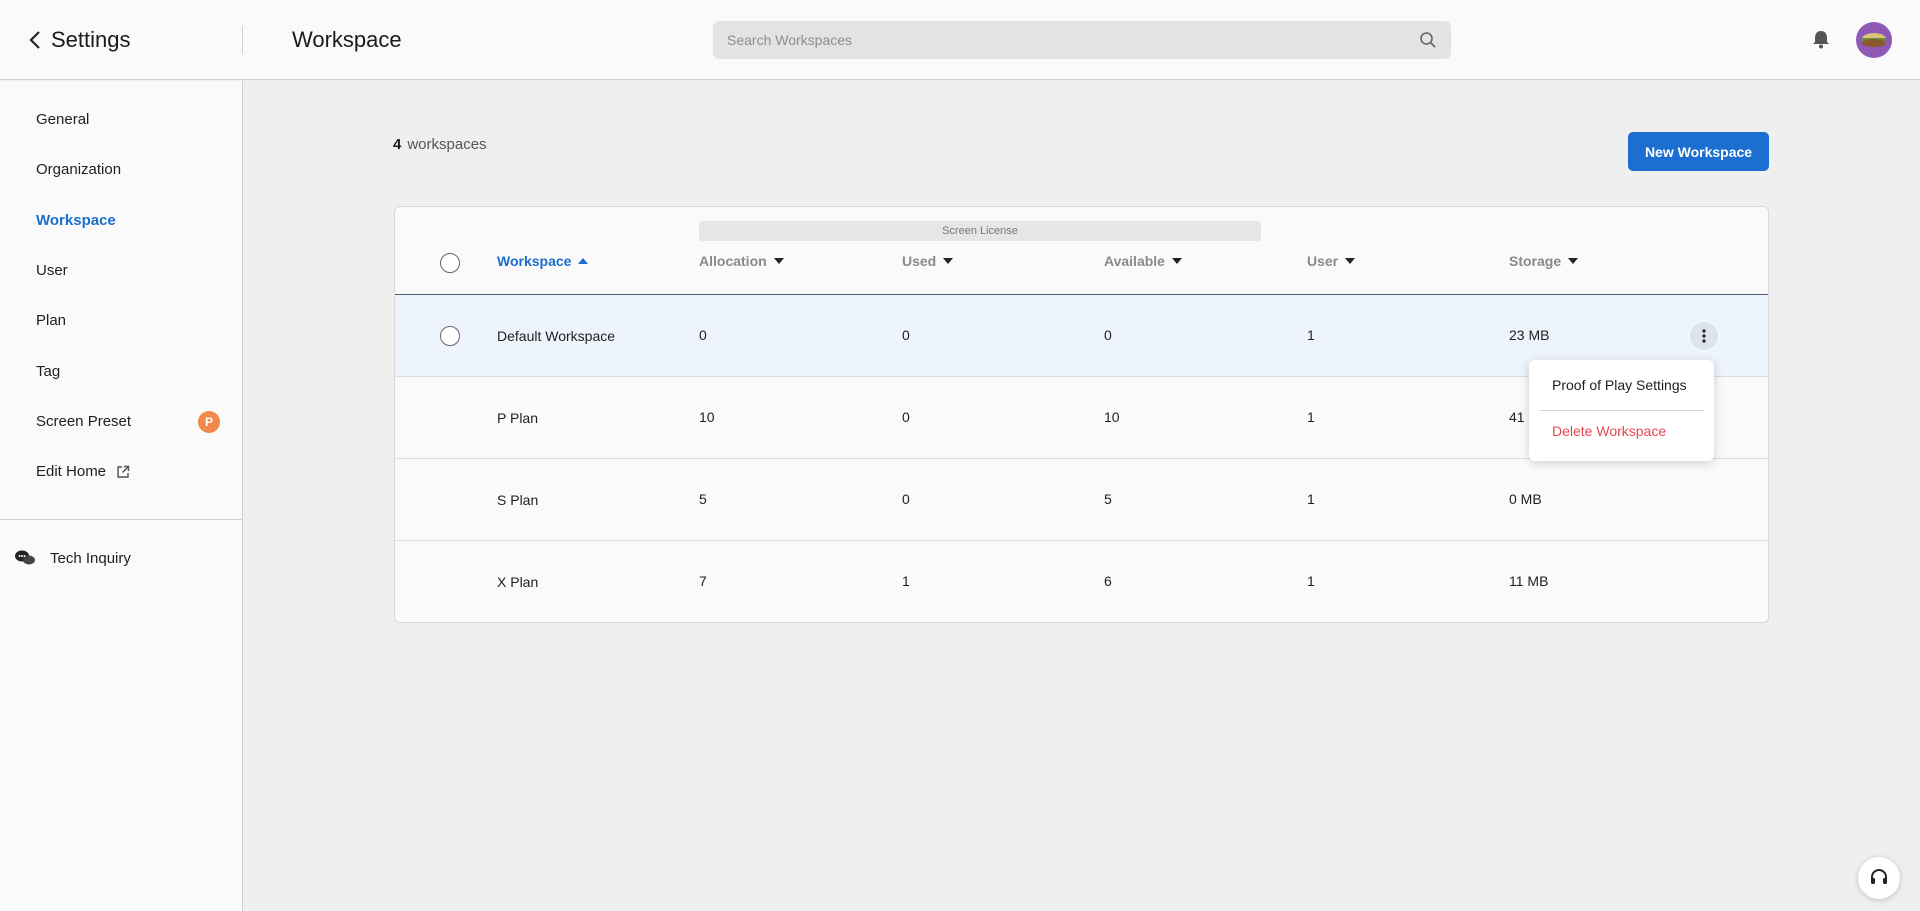  I want to click on header-divider, so click(242, 40).